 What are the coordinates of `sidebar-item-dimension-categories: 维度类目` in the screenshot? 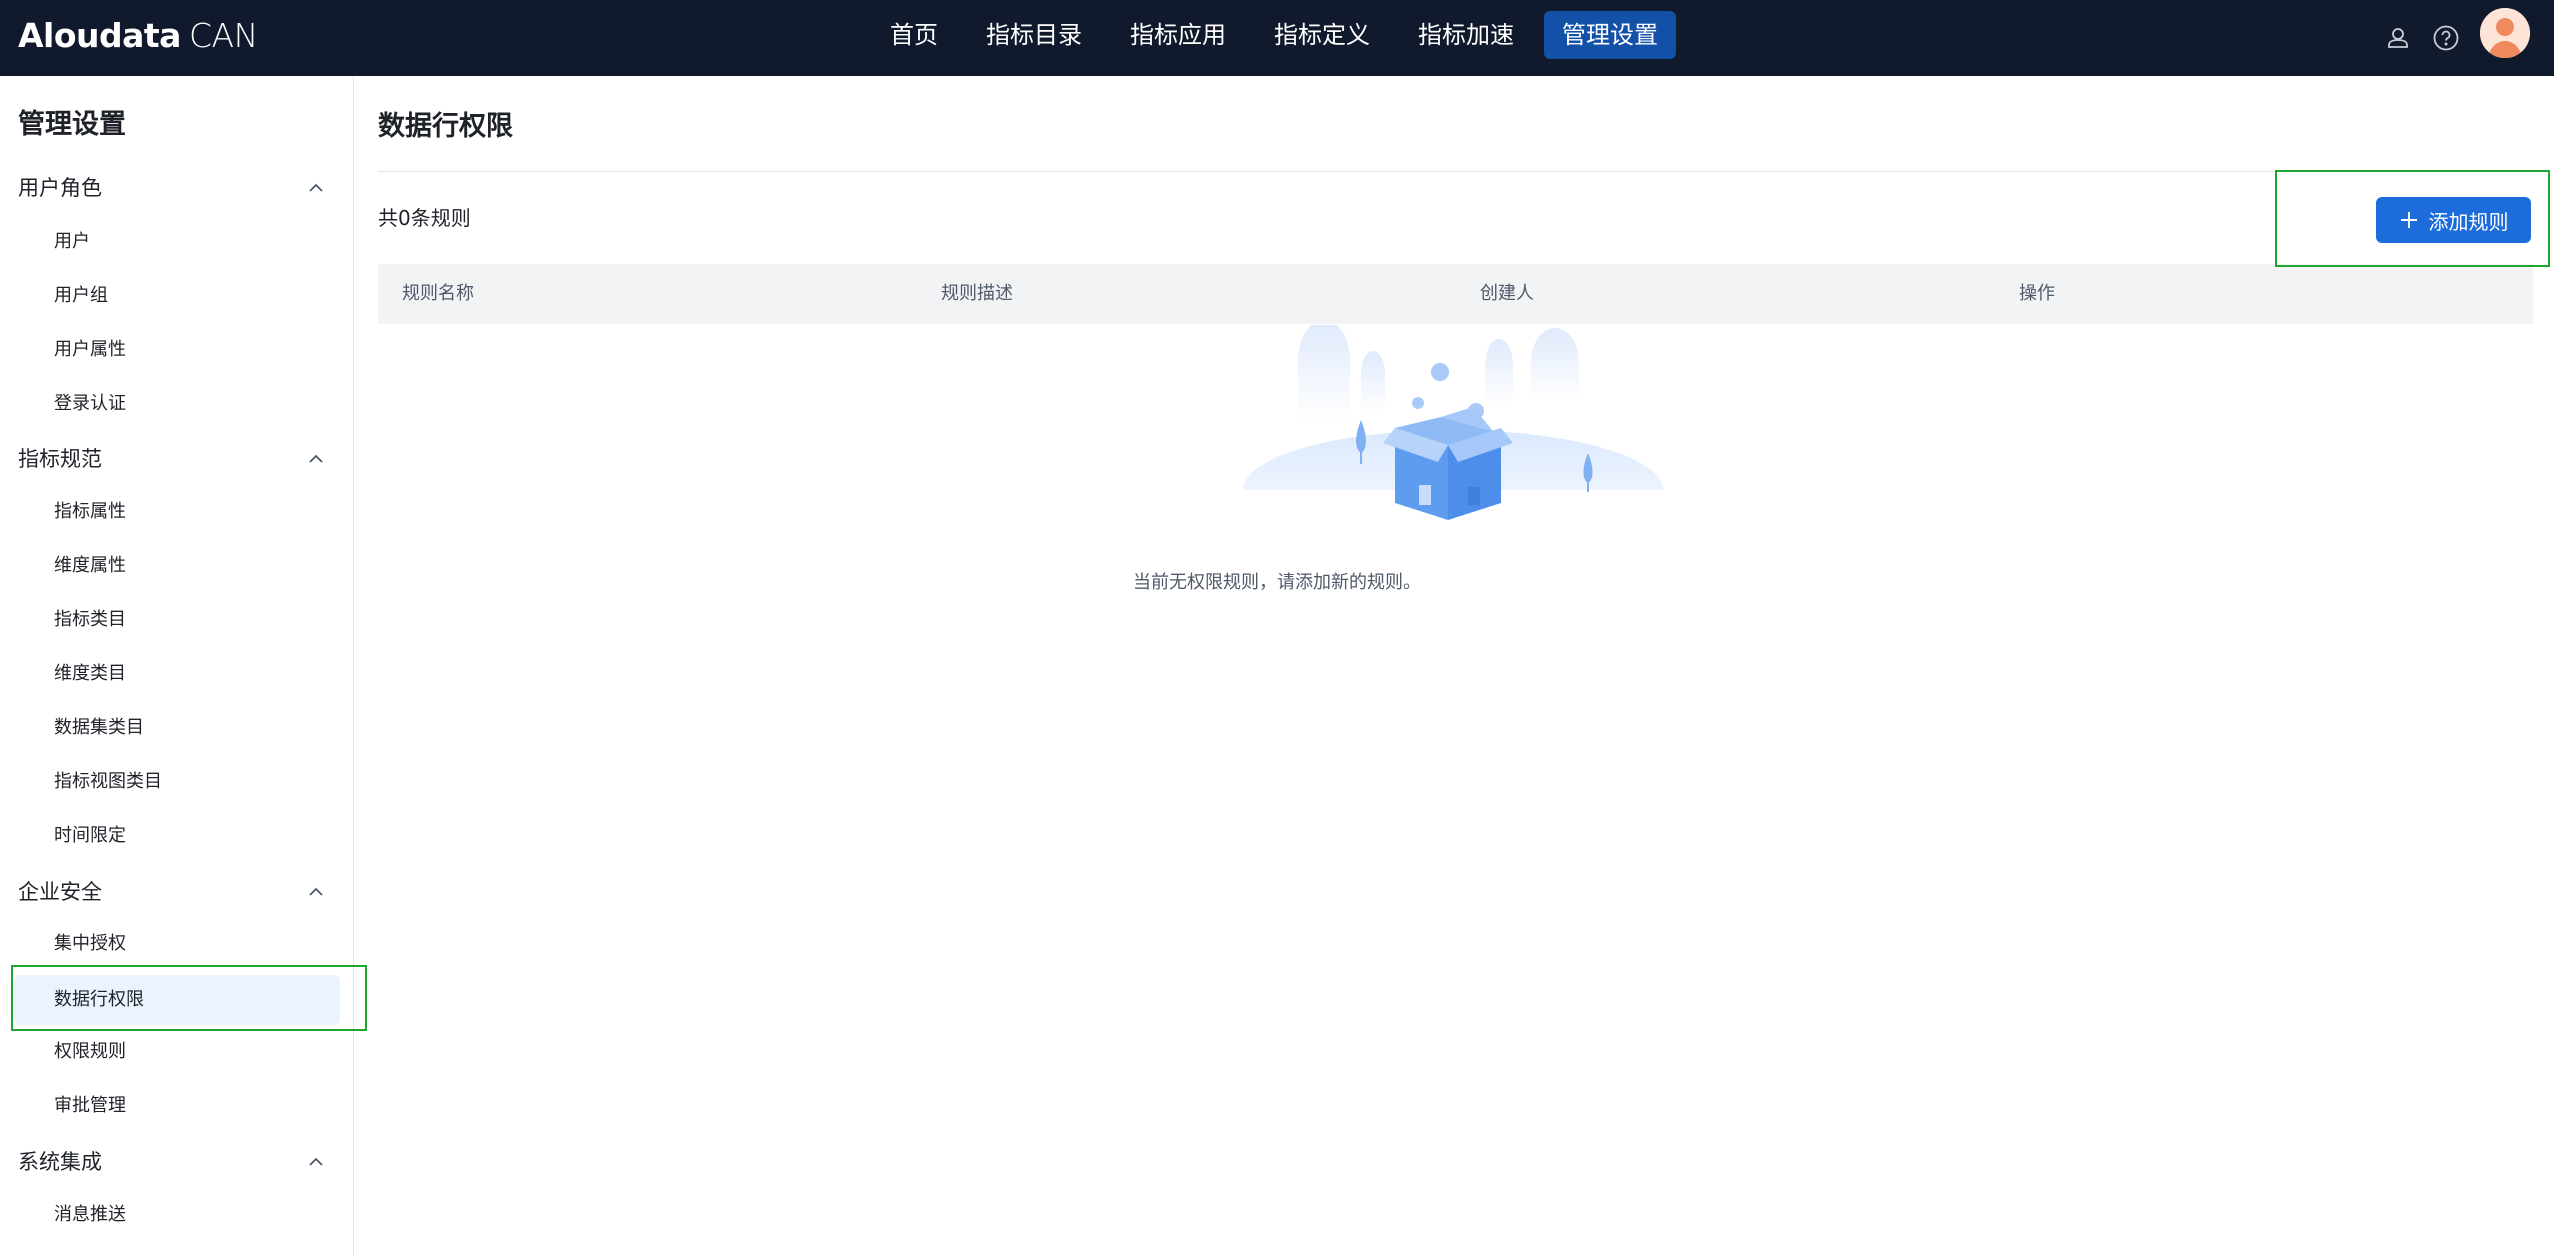 It's located at (177, 674).